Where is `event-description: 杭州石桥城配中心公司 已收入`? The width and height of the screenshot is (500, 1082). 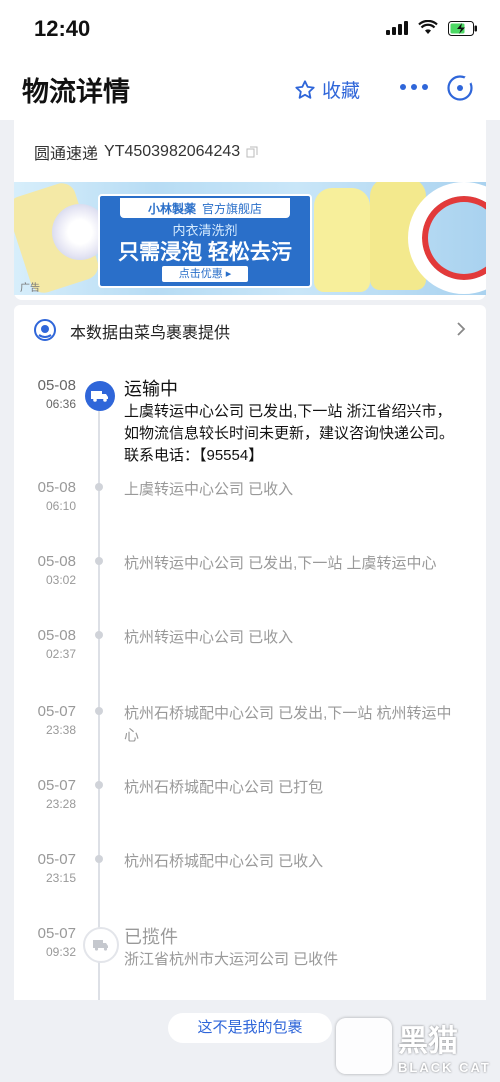 event-description: 杭州石桥城配中心公司 已收入 is located at coordinates (224, 861).